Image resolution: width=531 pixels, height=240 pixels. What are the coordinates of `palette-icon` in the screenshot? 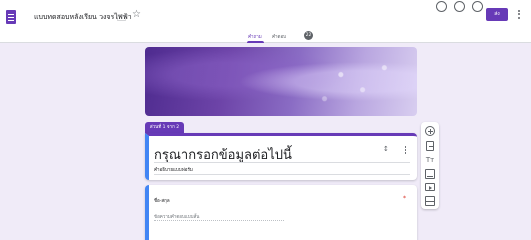 It's located at (441, 6).